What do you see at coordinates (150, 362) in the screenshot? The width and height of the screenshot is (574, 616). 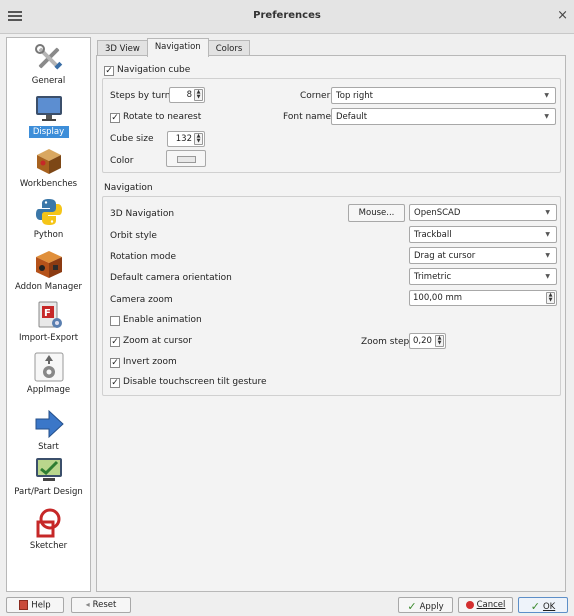 I see `invert-zoom-label: Invert zoom` at bounding box center [150, 362].